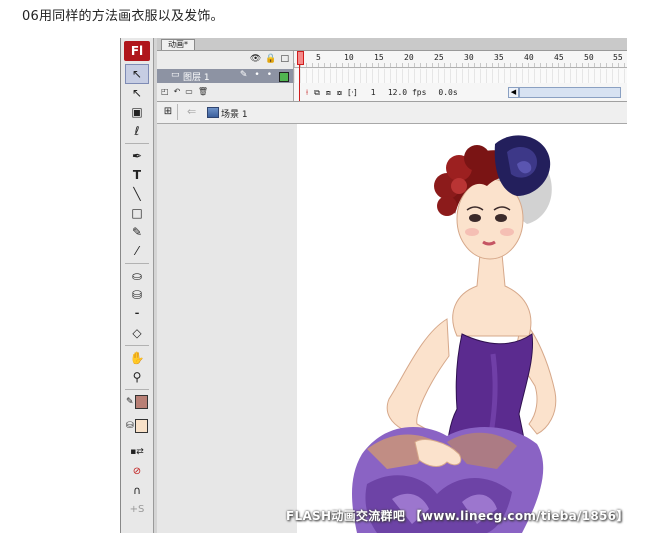 This screenshot has width=672, height=537. Describe the element at coordinates (168, 112) in the screenshot. I see `timeline-toggle-button: ⊞` at that location.